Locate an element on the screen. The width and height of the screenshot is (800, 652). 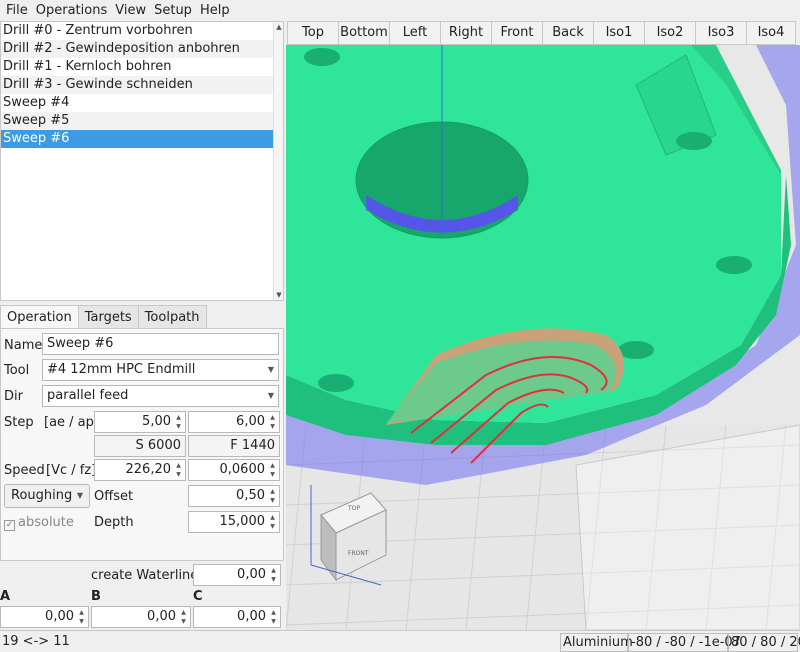
operation-item: Sweep #5 is located at coordinates (142, 121).